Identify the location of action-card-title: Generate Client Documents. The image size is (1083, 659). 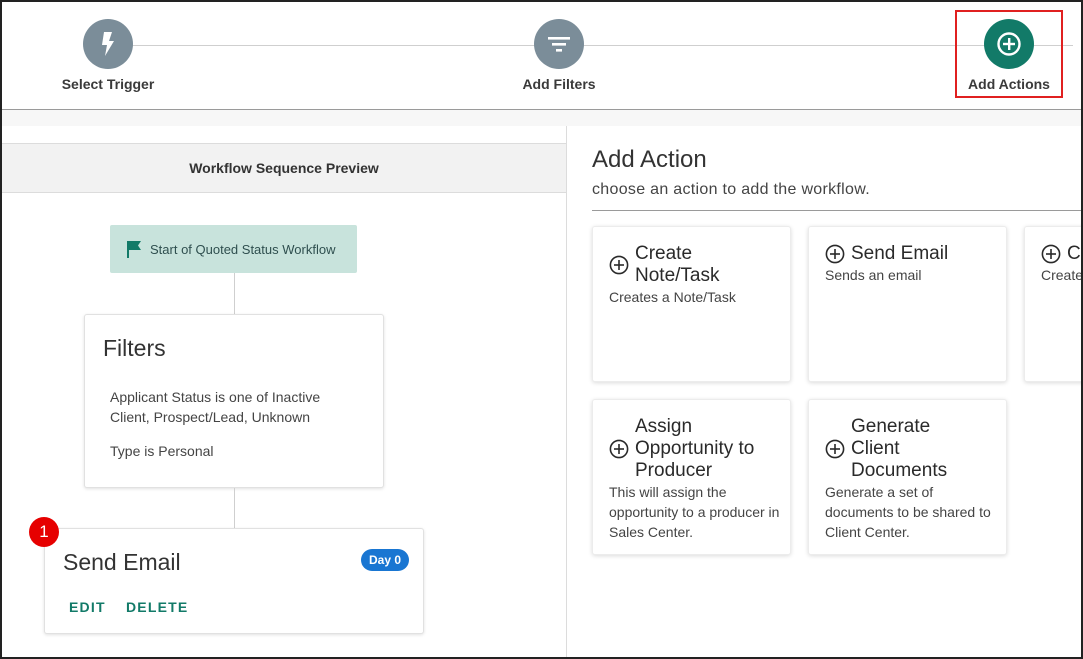
(899, 448).